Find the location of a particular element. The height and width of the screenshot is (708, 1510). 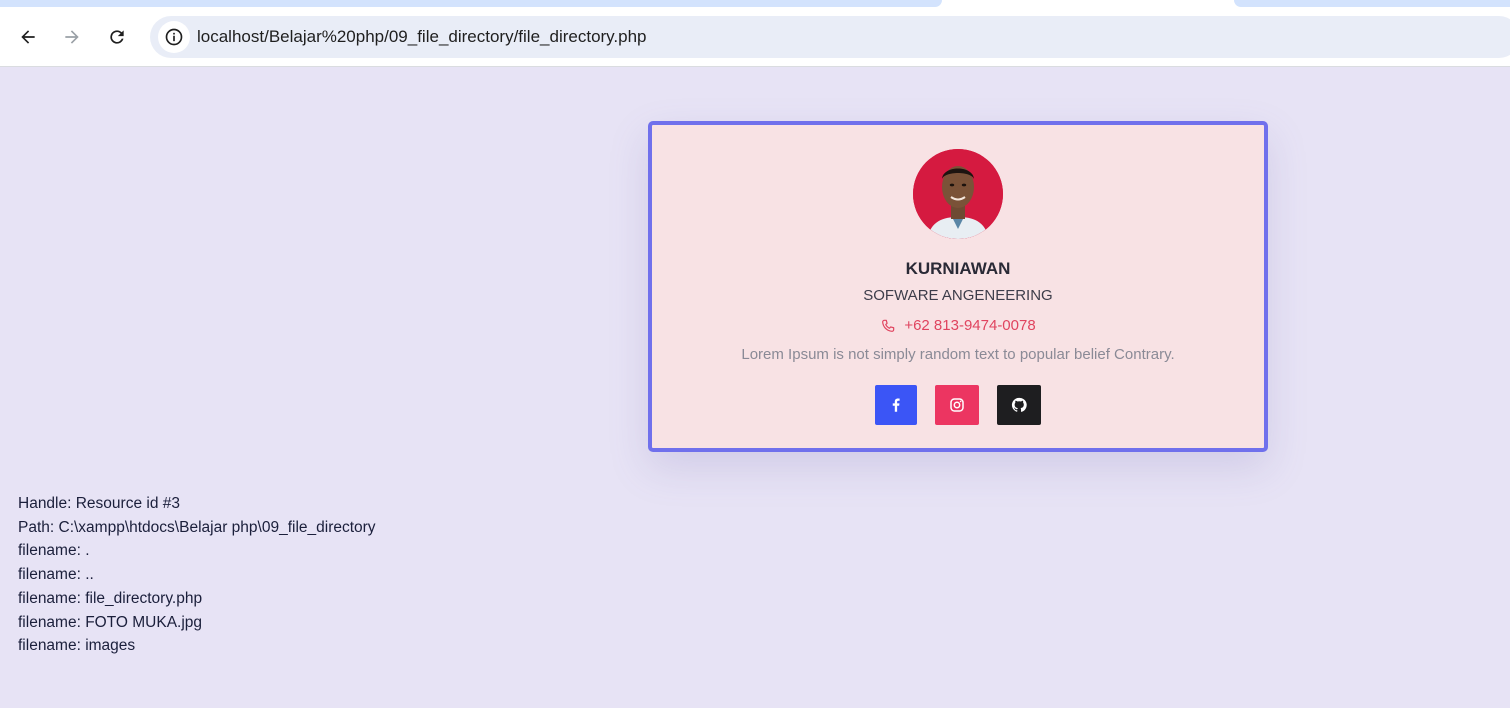

profile-name: KURNIAWAN is located at coordinates (958, 268).